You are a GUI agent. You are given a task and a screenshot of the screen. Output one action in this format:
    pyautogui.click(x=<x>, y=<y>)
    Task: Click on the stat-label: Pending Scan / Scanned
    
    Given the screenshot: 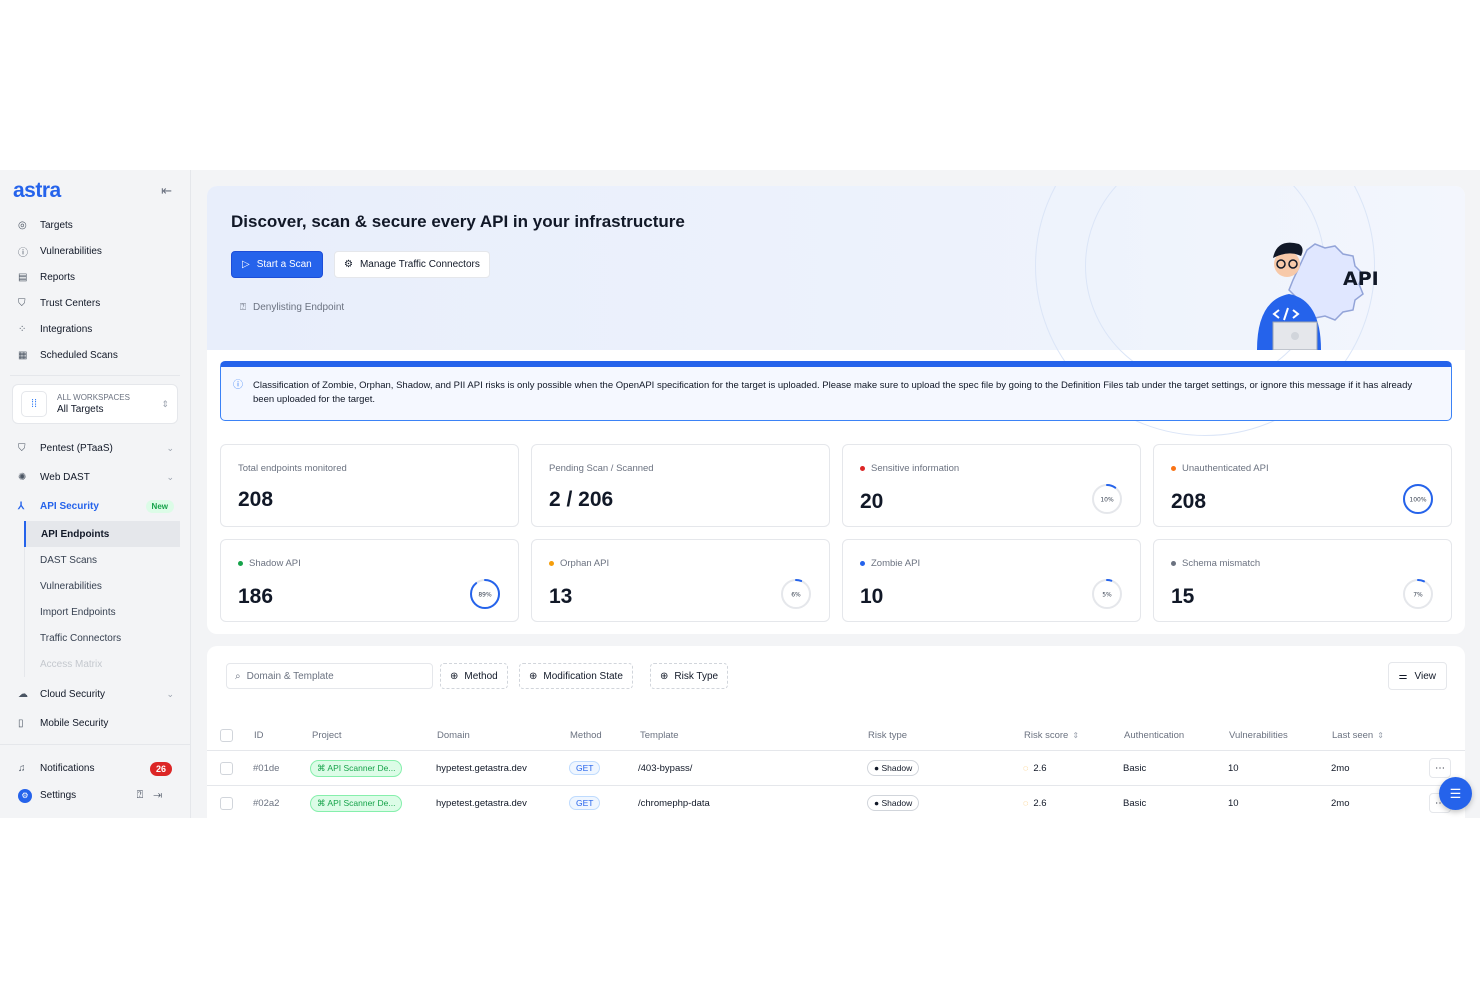 What is the action you would take?
    pyautogui.click(x=601, y=468)
    